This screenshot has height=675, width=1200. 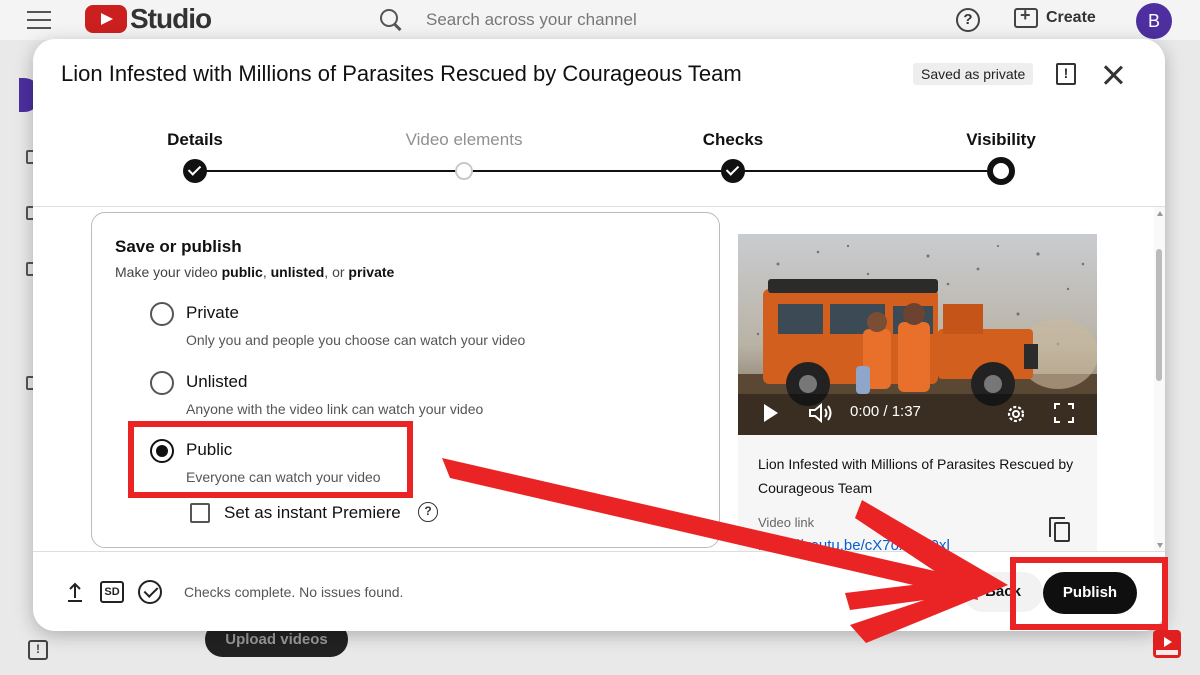 I want to click on option-label-public: Public, so click(x=209, y=450).